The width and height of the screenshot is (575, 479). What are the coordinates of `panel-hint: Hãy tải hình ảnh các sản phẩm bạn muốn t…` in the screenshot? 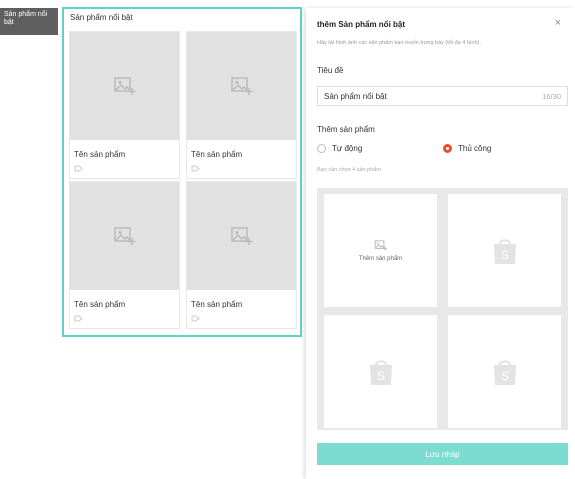 It's located at (399, 43).